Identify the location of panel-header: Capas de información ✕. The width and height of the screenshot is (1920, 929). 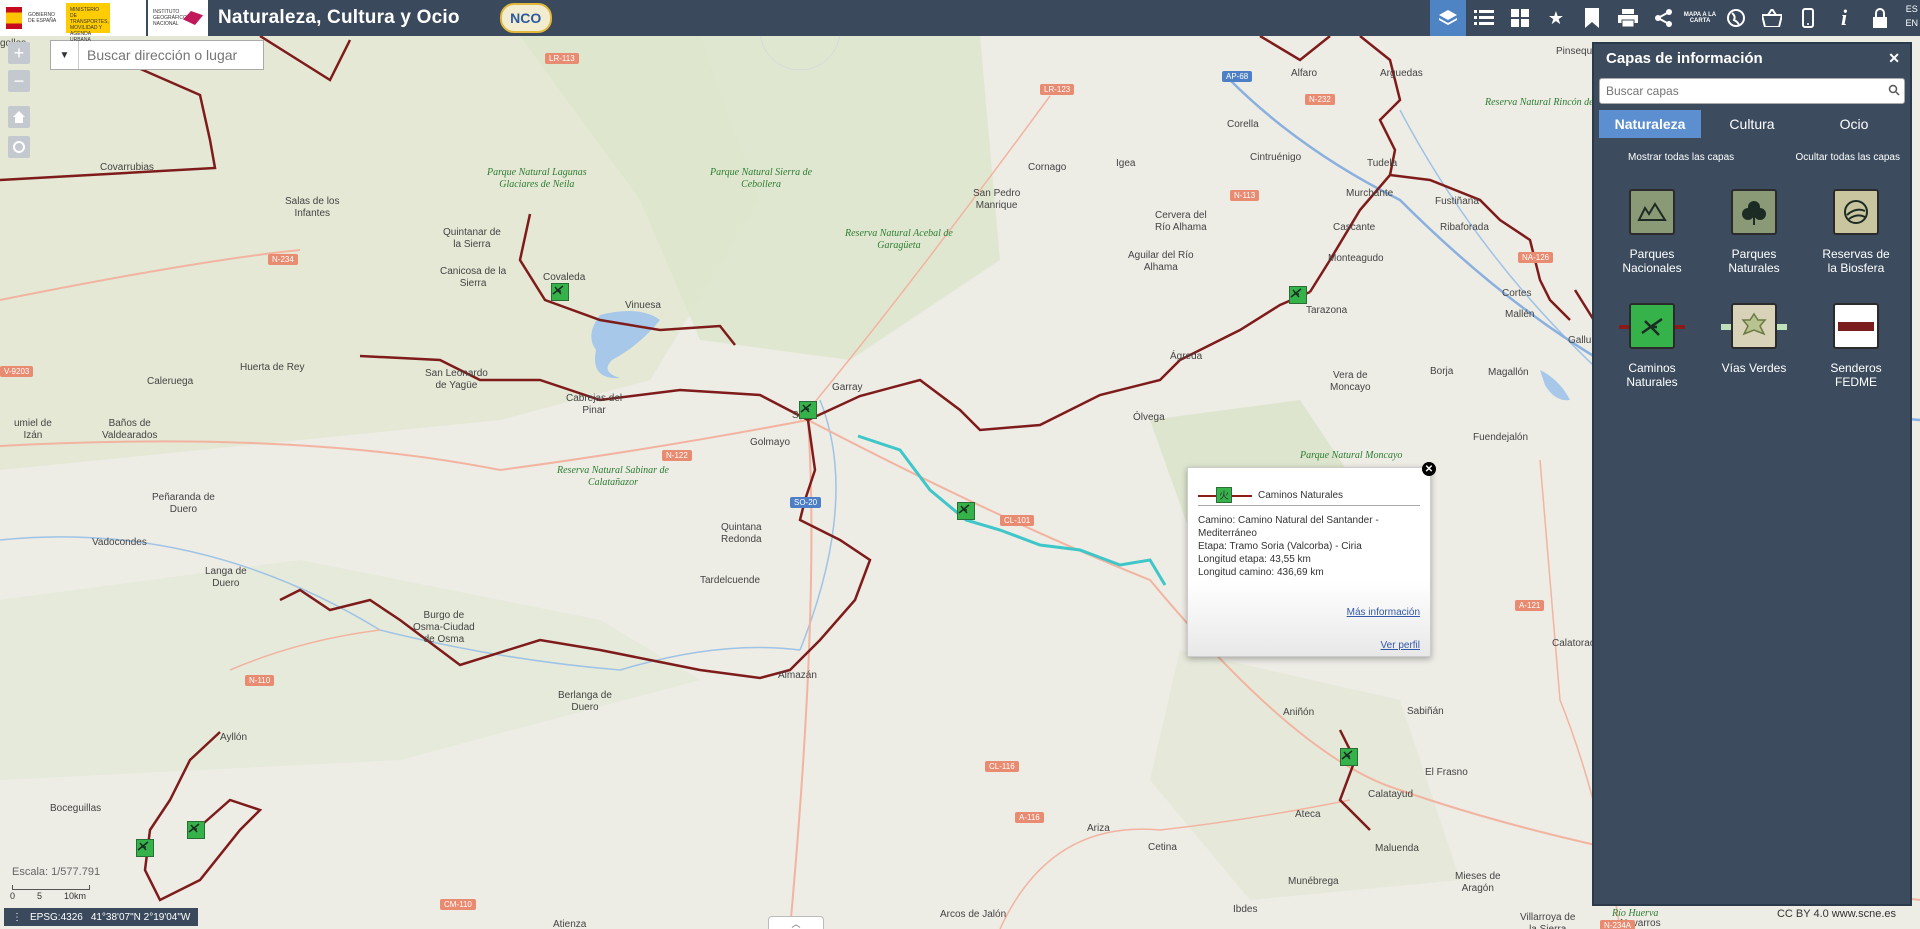
(1752, 58).